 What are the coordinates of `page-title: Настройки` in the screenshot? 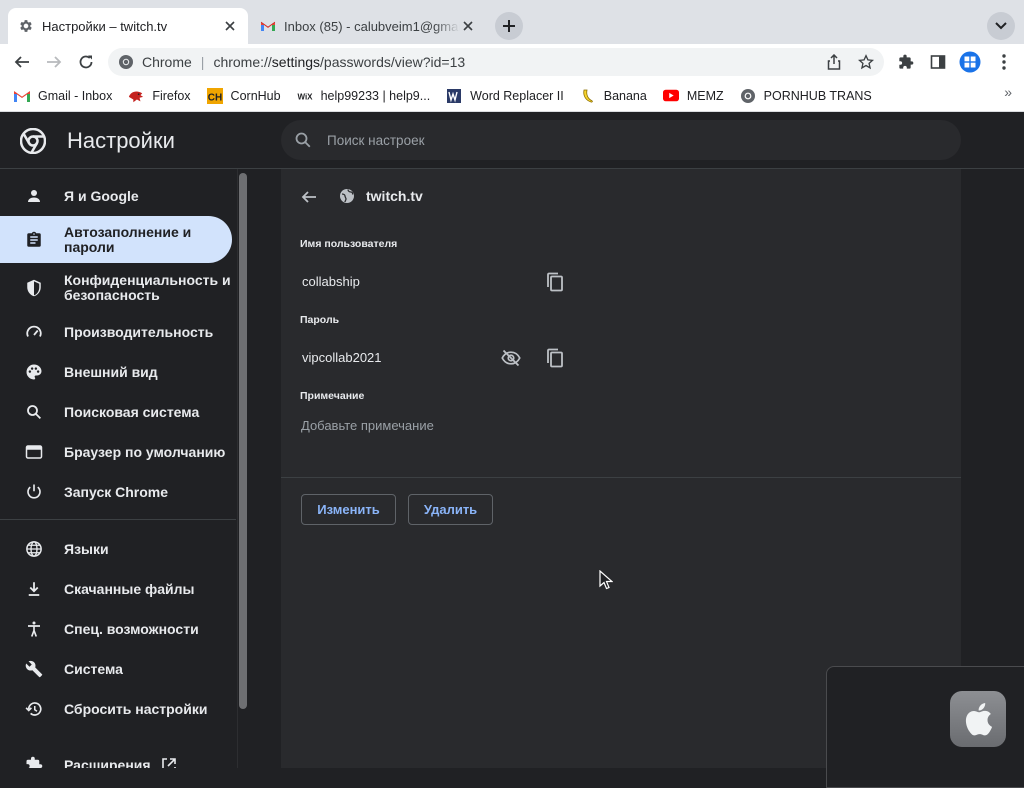 It's located at (121, 140).